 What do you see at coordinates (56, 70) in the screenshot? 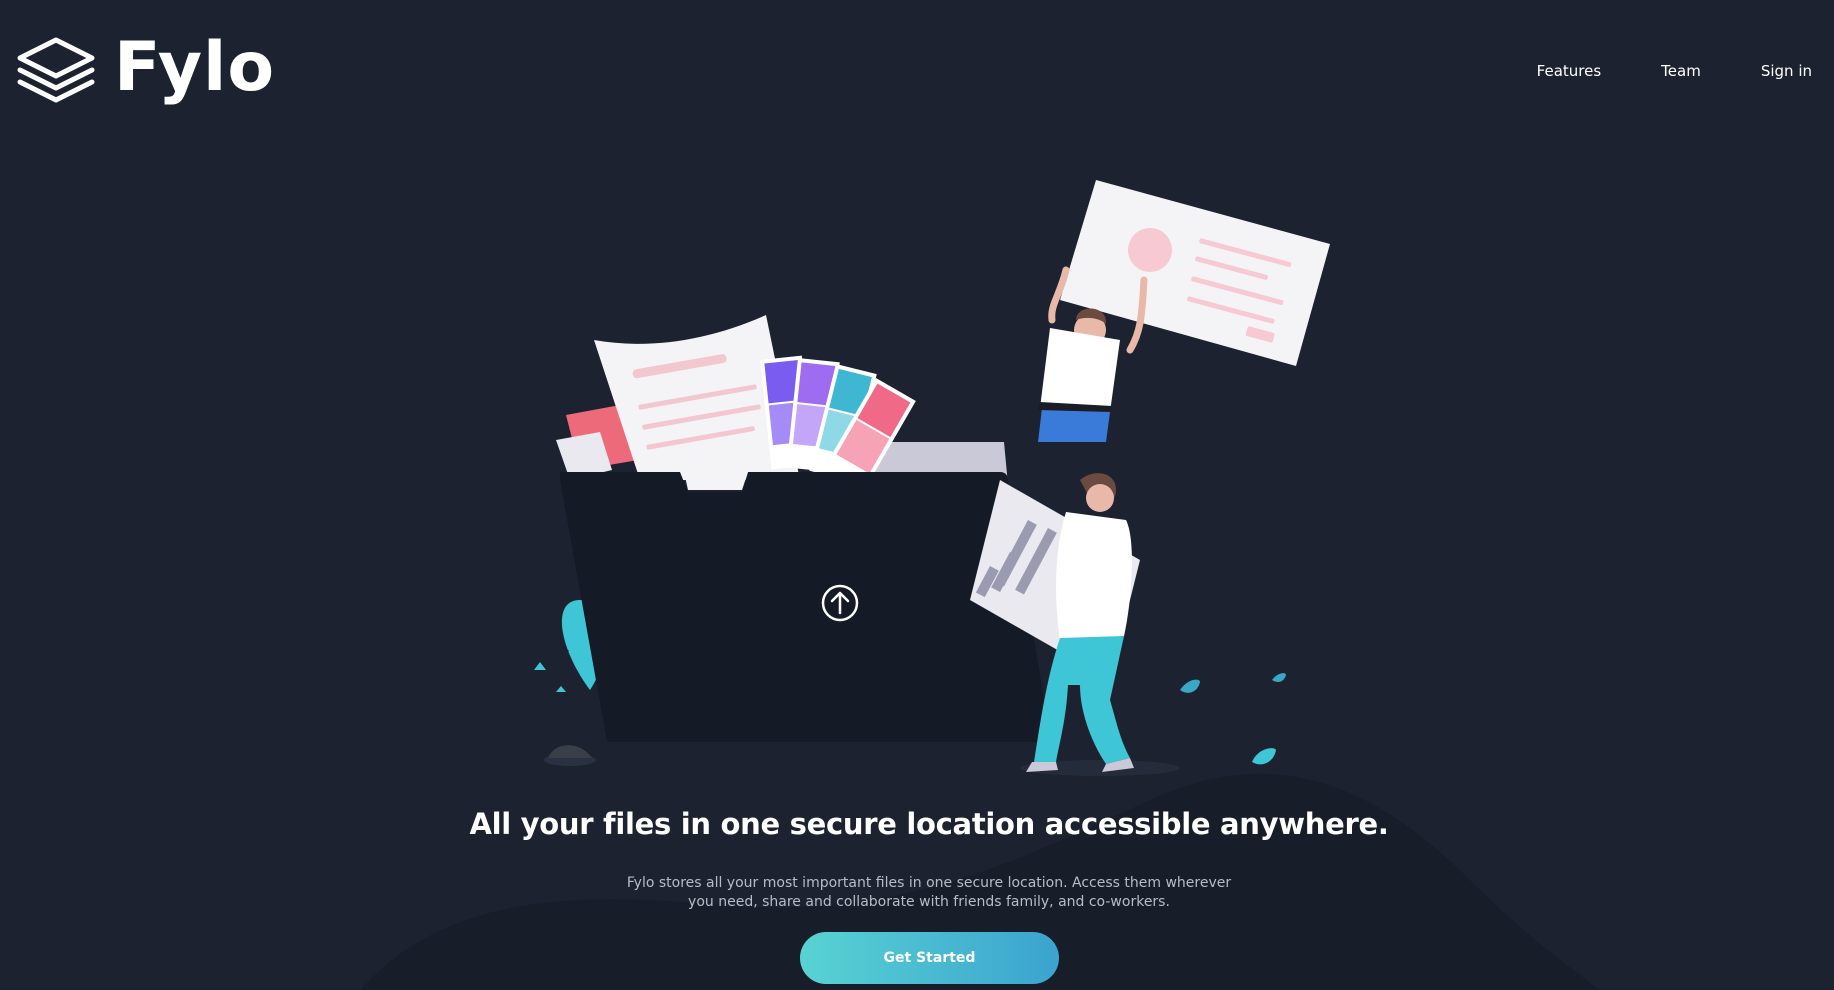
I see `layers-icon` at bounding box center [56, 70].